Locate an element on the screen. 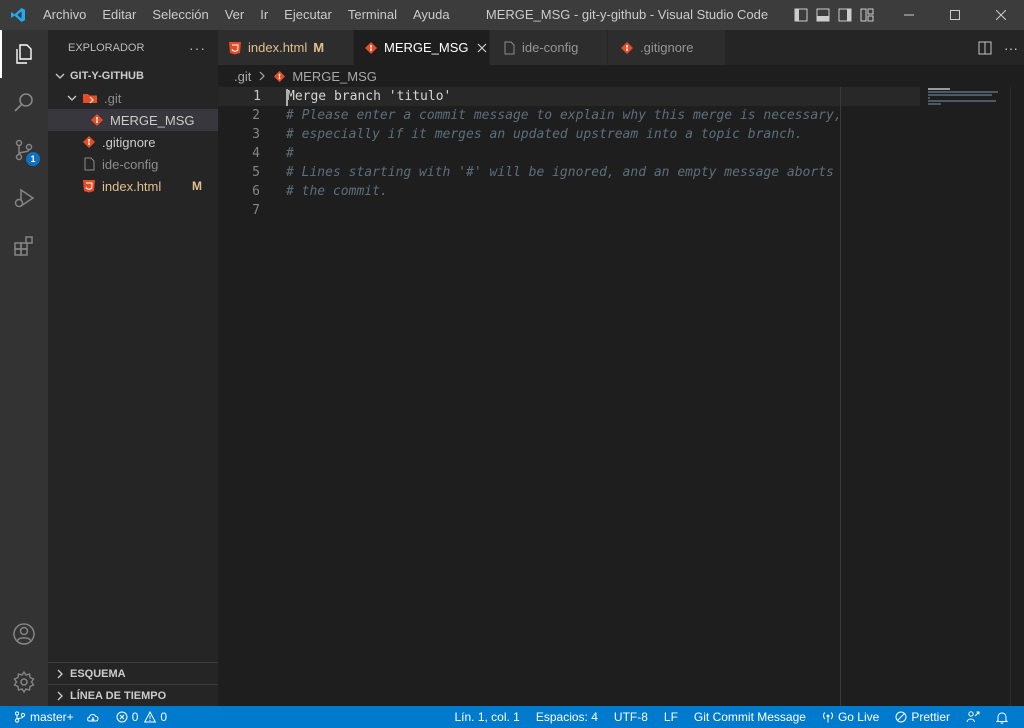 The width and height of the screenshot is (1024, 728). tab-gitignore: .gitignore is located at coordinates (667, 47).